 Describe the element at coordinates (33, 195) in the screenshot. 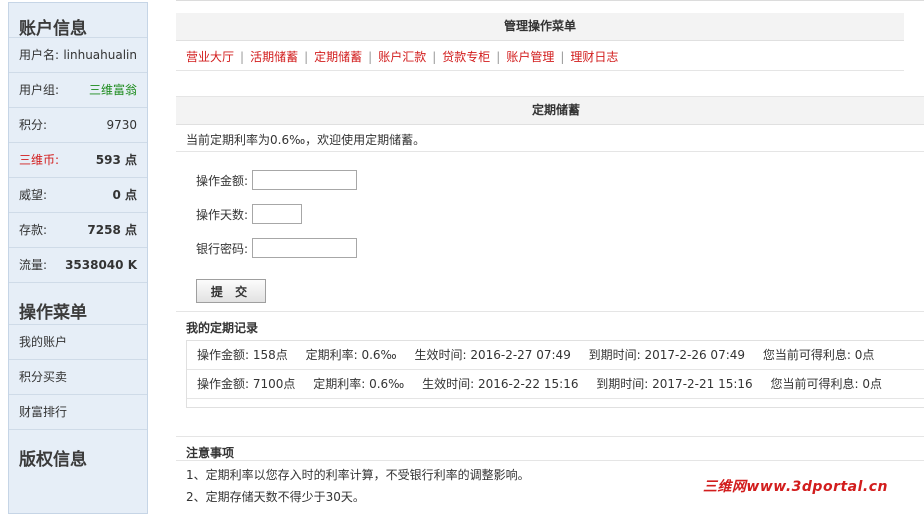

I see `stat-label: 威望:` at that location.